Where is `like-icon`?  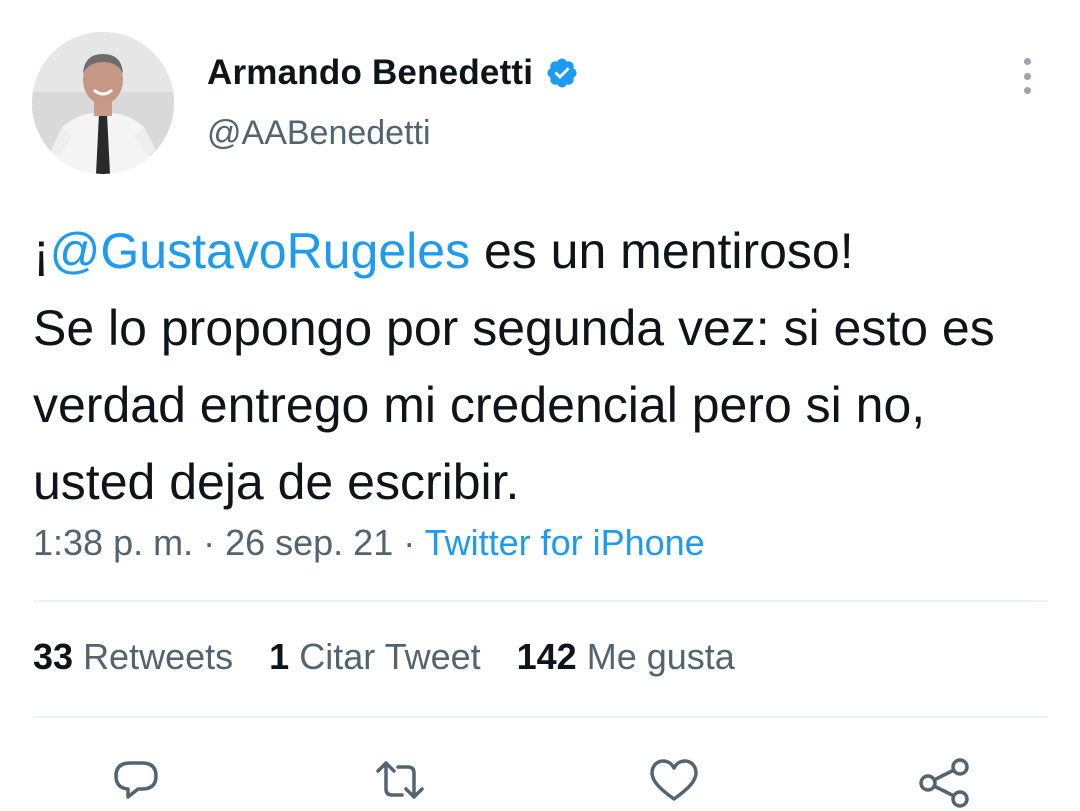 like-icon is located at coordinates (674, 783).